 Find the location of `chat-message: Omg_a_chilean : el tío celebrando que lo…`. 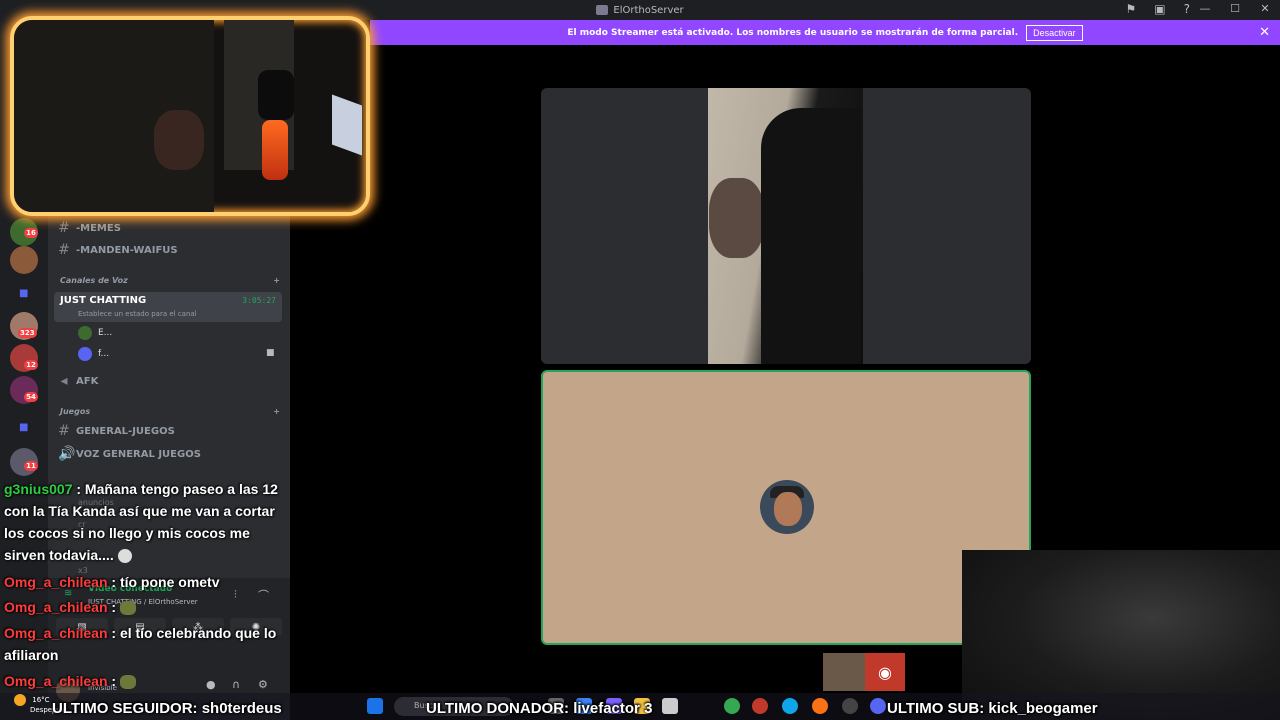

chat-message: Omg_a_chilean : el tío celebrando que lo… is located at coordinates (147, 644).